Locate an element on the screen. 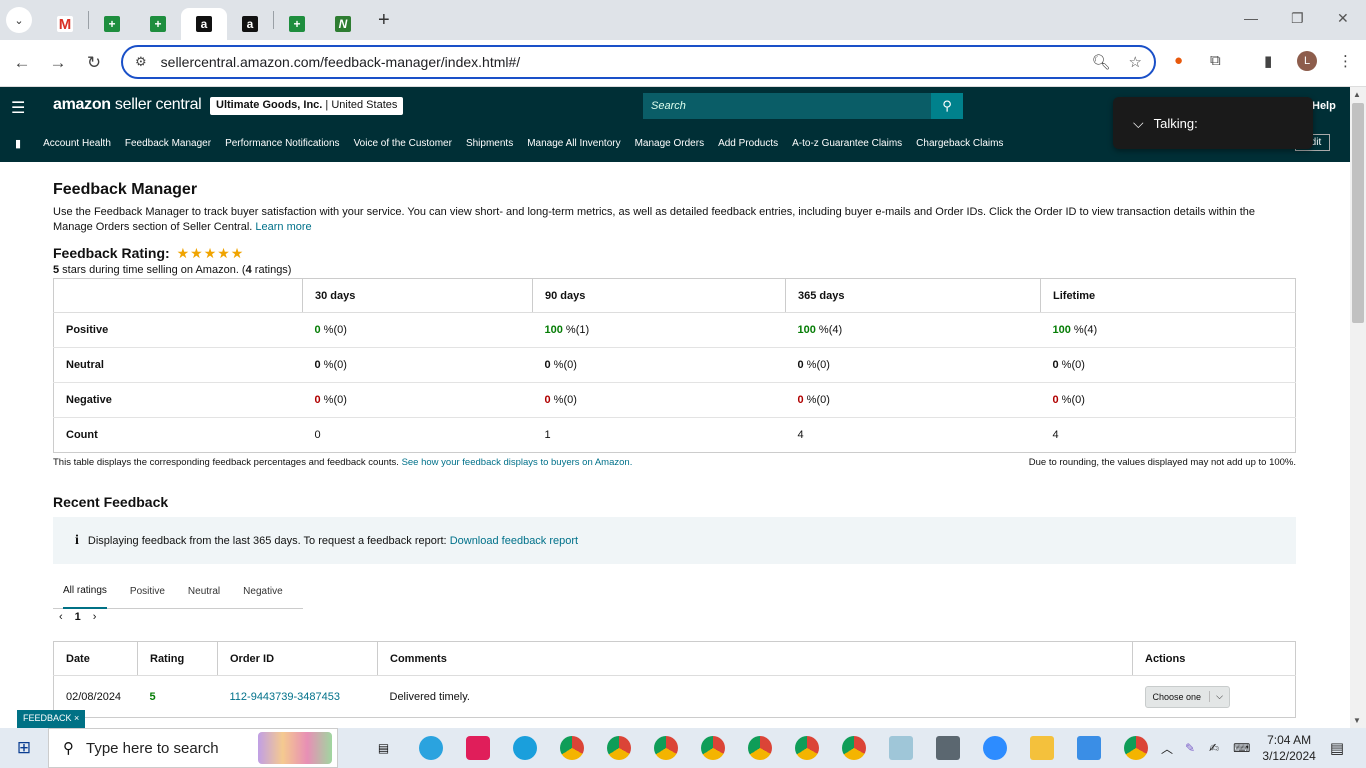 This screenshot has width=1366, height=768. windows-start-icon: ⊞ is located at coordinates (24, 748).